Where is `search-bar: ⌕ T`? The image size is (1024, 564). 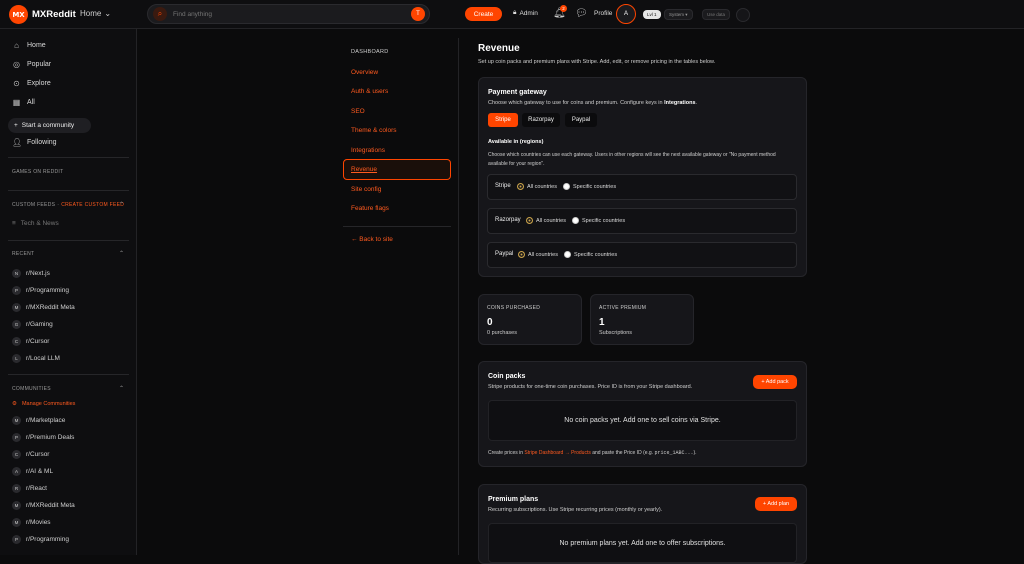 search-bar: ⌕ T is located at coordinates (288, 14).